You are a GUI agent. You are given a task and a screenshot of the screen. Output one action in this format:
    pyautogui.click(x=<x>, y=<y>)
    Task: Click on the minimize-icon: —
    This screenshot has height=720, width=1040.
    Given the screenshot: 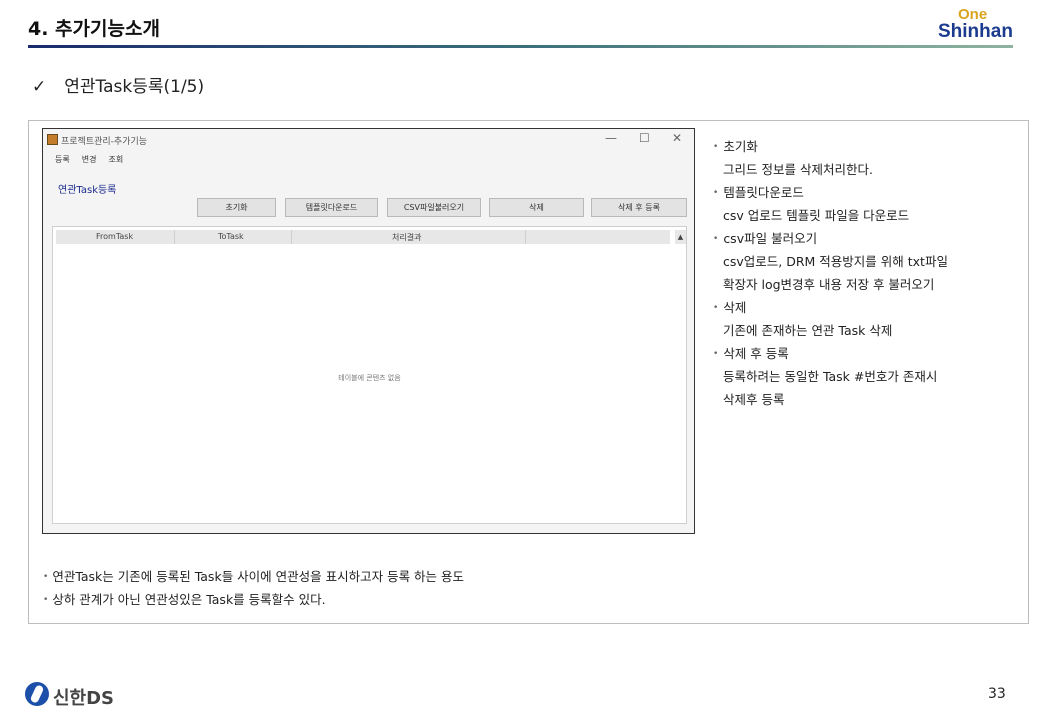 What is the action you would take?
    pyautogui.click(x=611, y=138)
    